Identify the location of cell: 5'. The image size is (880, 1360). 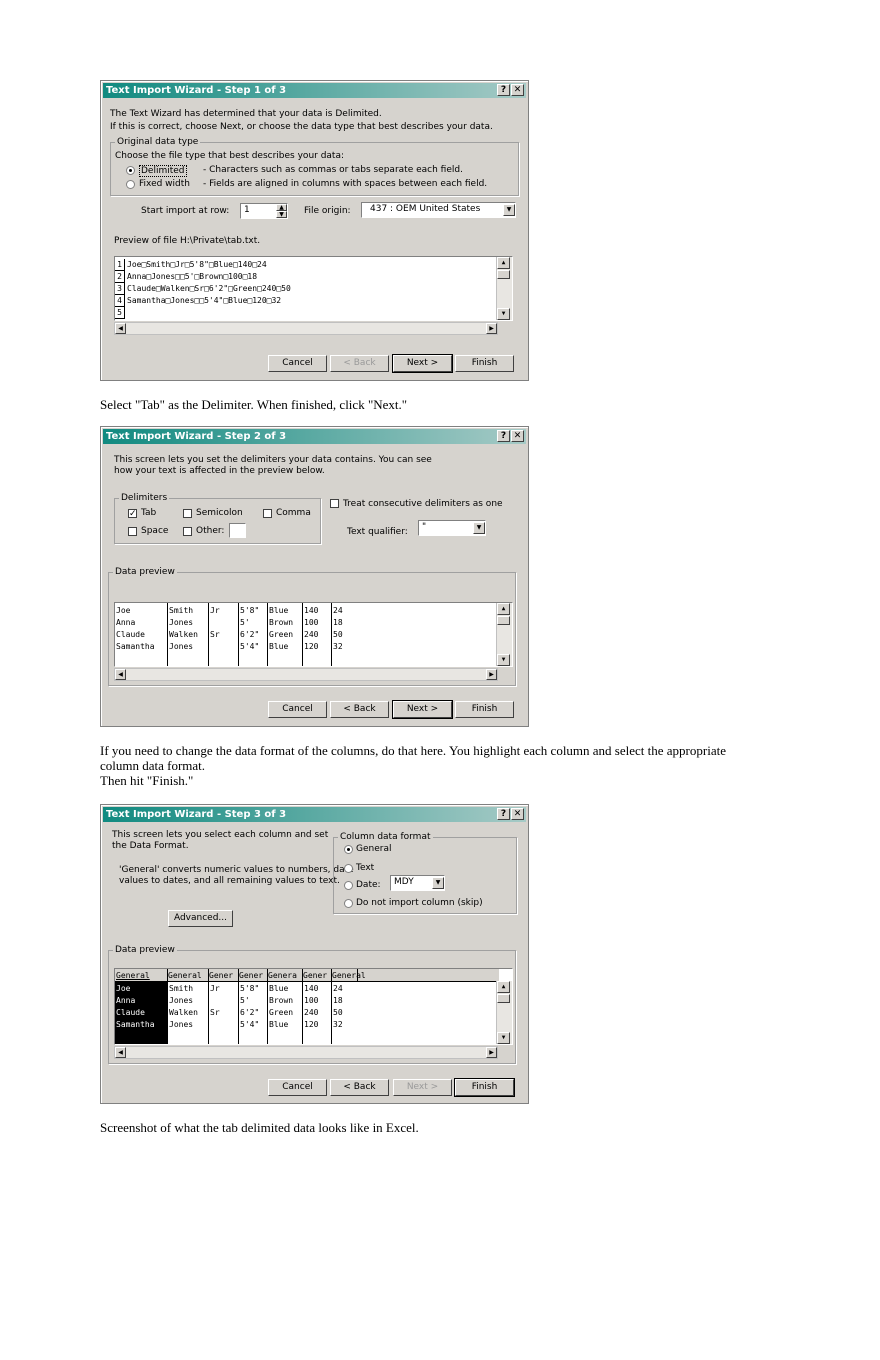
(245, 622).